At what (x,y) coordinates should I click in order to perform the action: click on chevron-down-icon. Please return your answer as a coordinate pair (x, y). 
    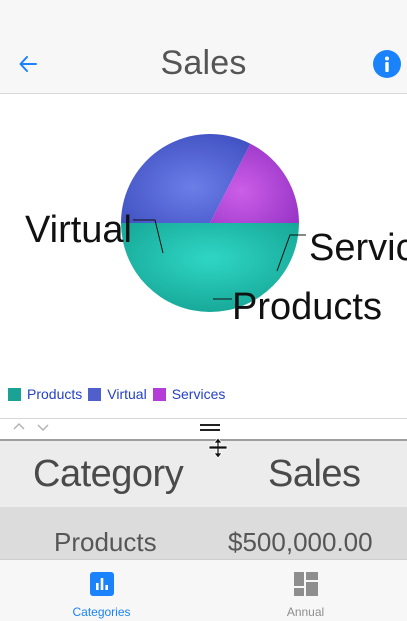
    Looking at the image, I should click on (43, 427).